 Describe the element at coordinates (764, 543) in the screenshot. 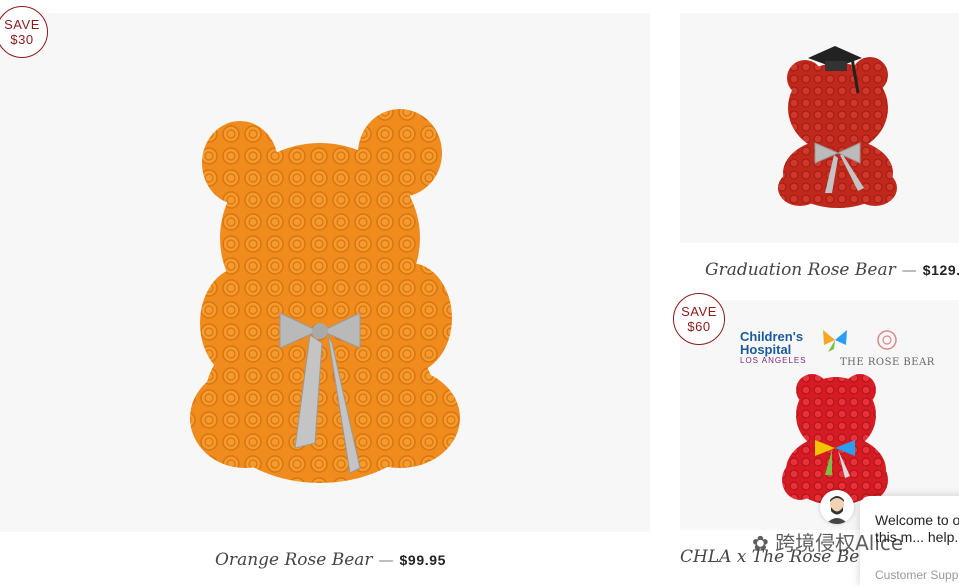

I see `wechat-icon: ✿` at that location.